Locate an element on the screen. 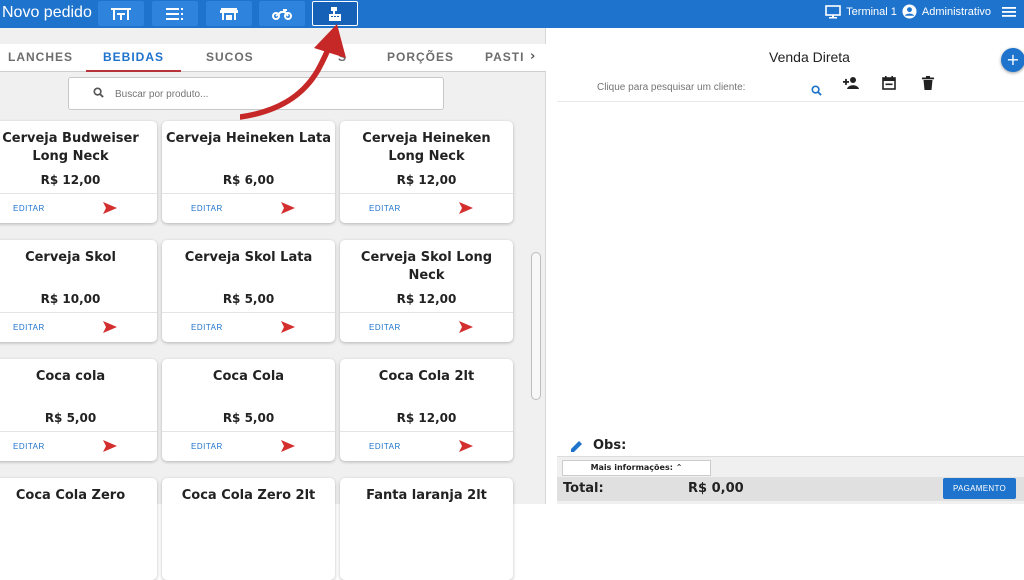  page-title: Novo pedido is located at coordinates (47, 12).